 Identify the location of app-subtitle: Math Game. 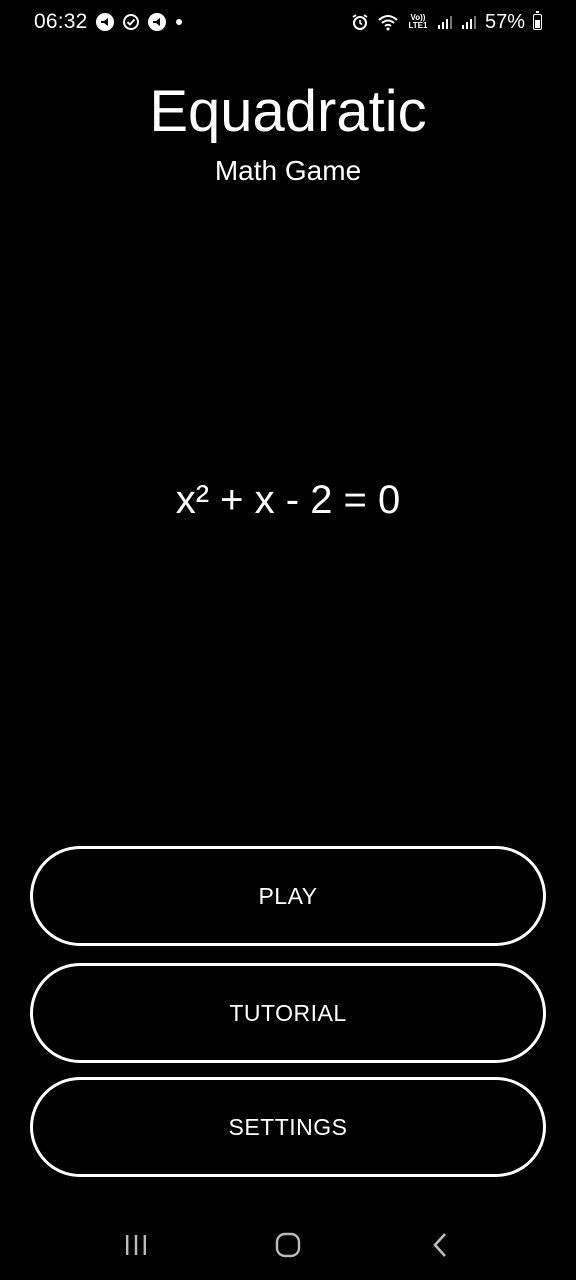
(288, 170).